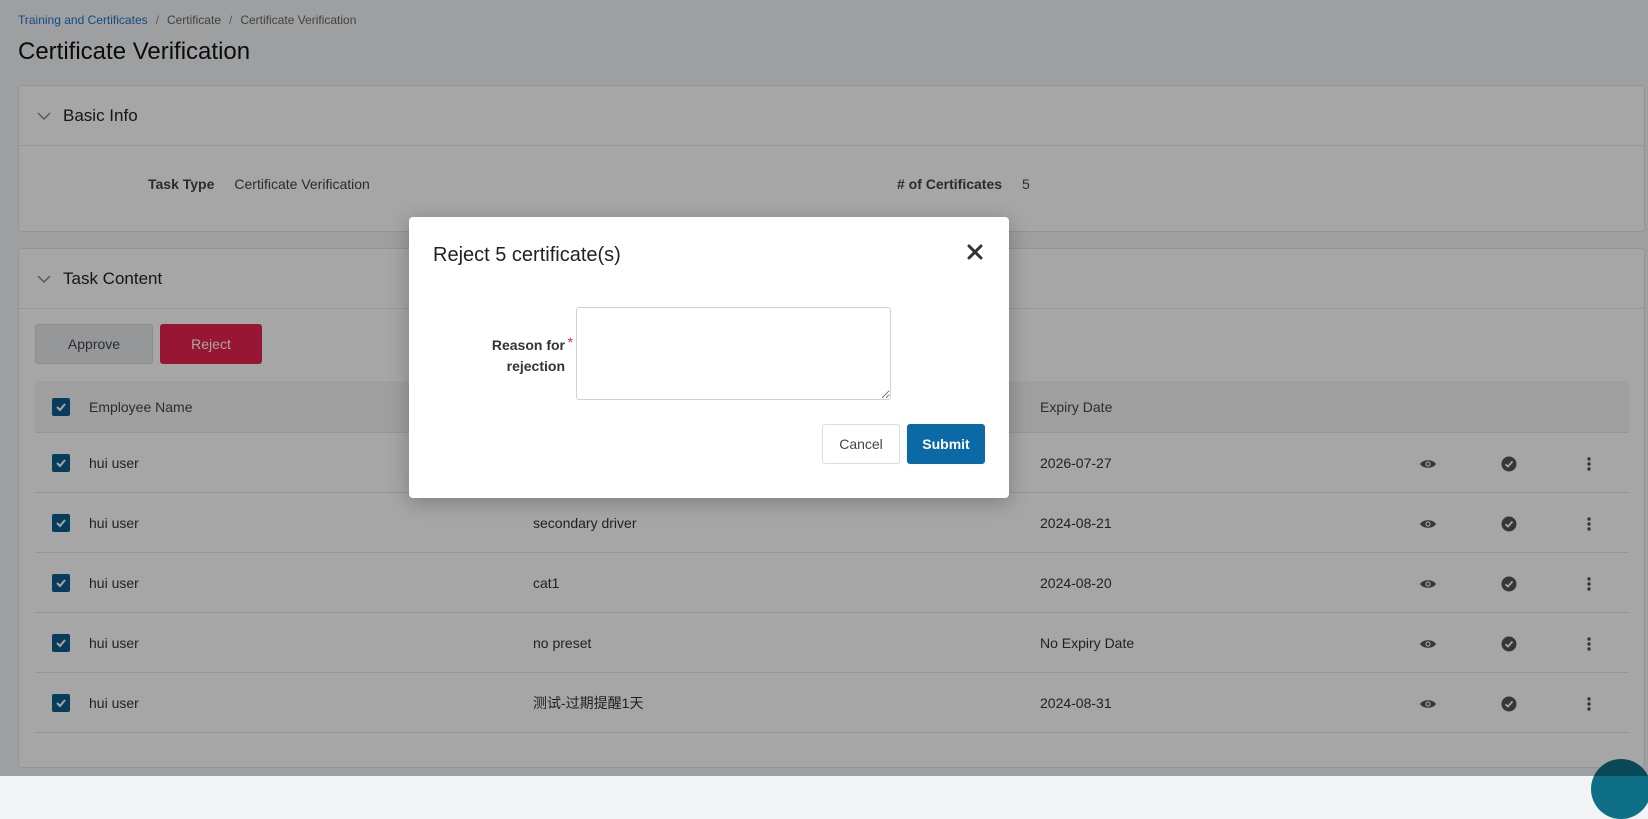  I want to click on modal-title: Reject 5 certificate(s), so click(527, 255).